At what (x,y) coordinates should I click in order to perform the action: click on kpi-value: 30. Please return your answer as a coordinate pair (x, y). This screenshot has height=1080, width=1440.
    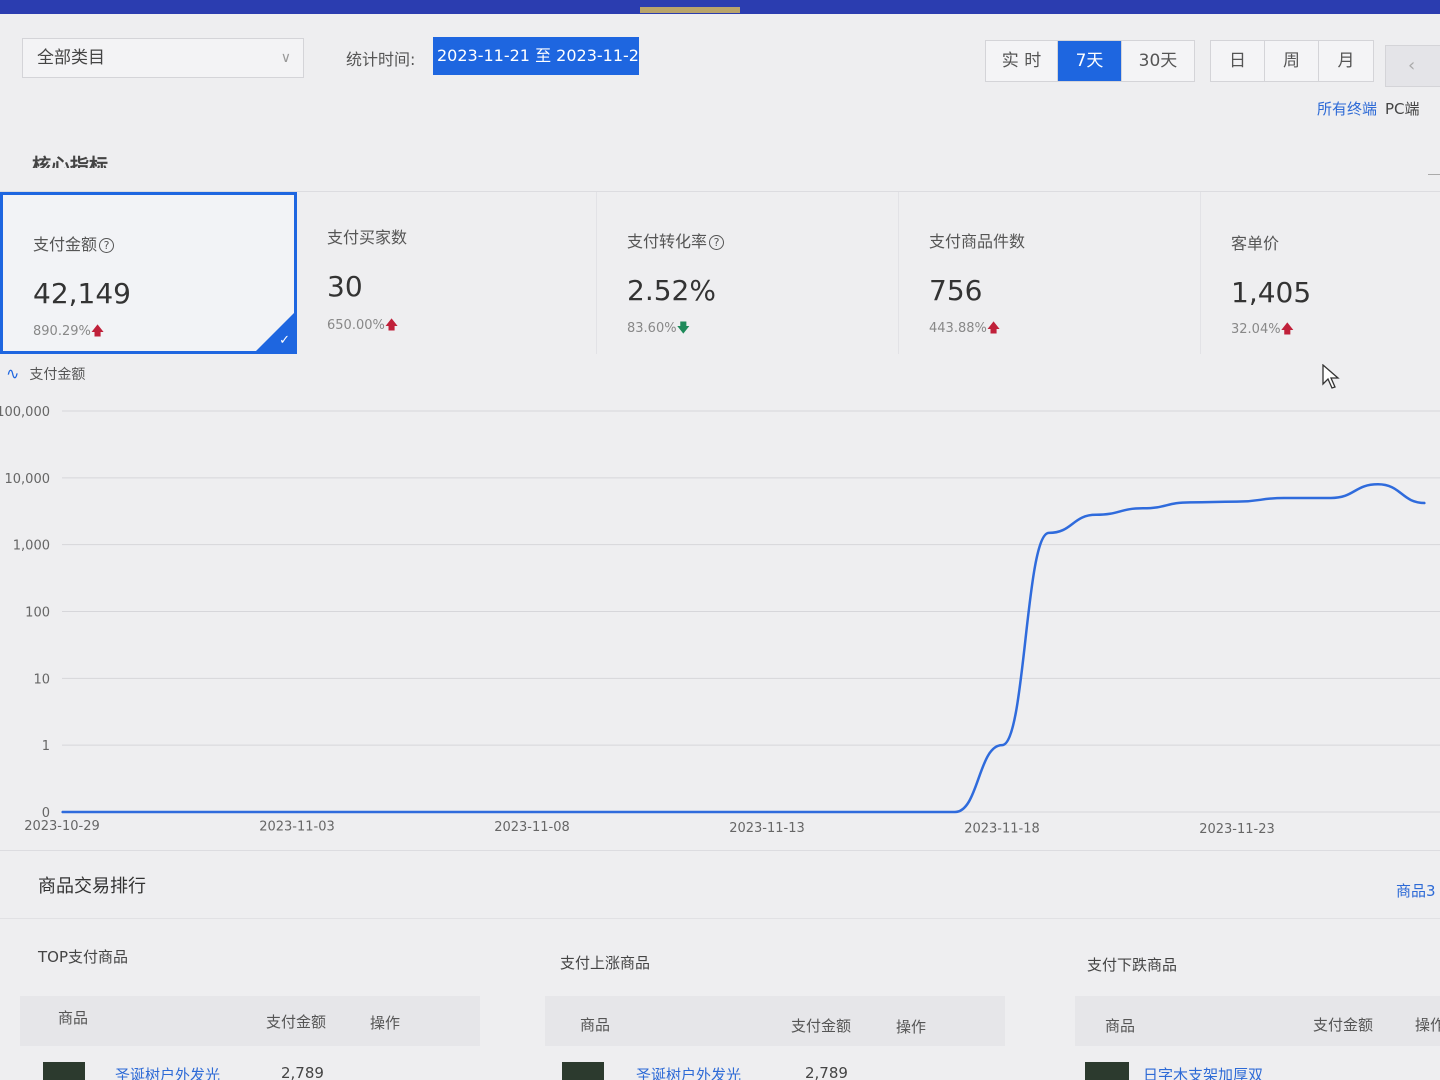
    Looking at the image, I should click on (345, 286).